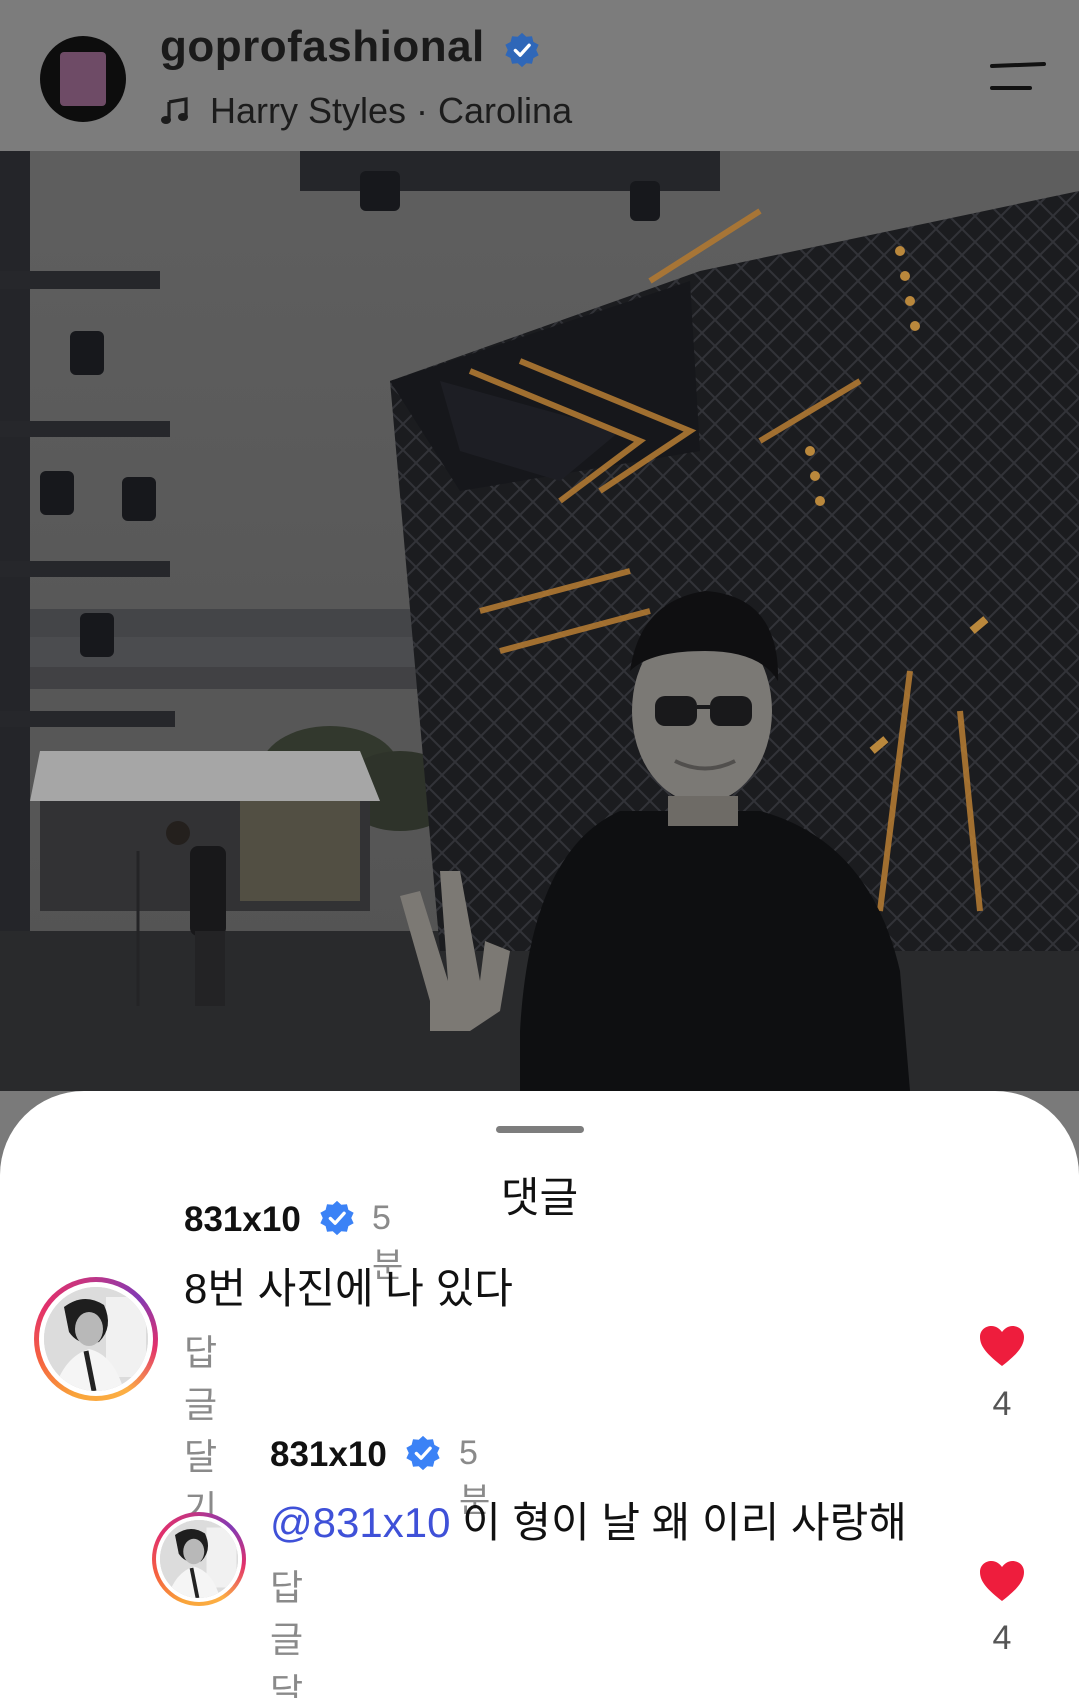 The width and height of the screenshot is (1079, 1698). I want to click on comment-text: @831x10 이 형이 날 왜 이리 사랑해, so click(588, 1519).